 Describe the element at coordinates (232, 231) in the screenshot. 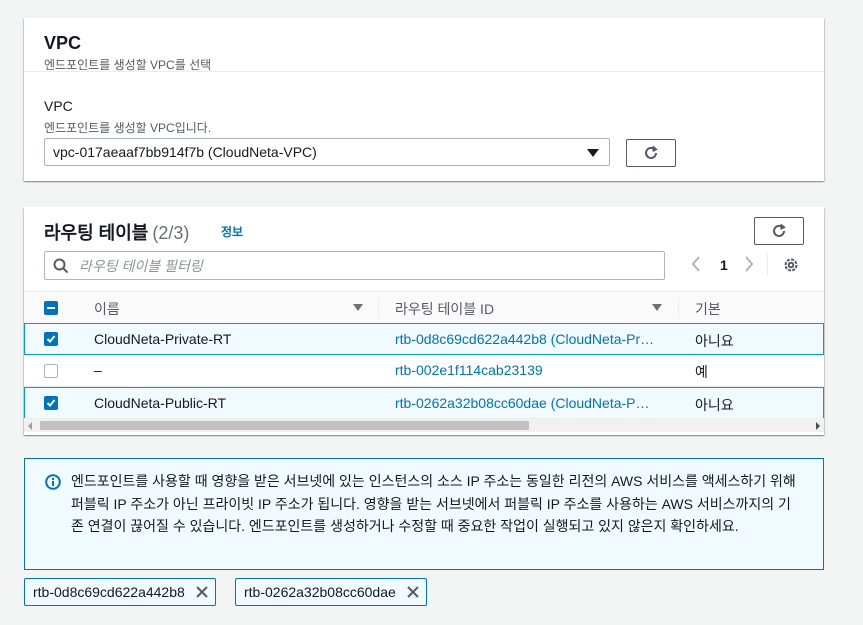

I see `info-link: 정보` at that location.